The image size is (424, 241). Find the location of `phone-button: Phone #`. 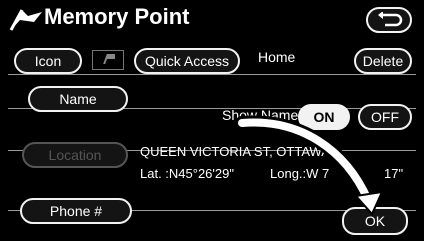

phone-button: Phone # is located at coordinates (76, 211).